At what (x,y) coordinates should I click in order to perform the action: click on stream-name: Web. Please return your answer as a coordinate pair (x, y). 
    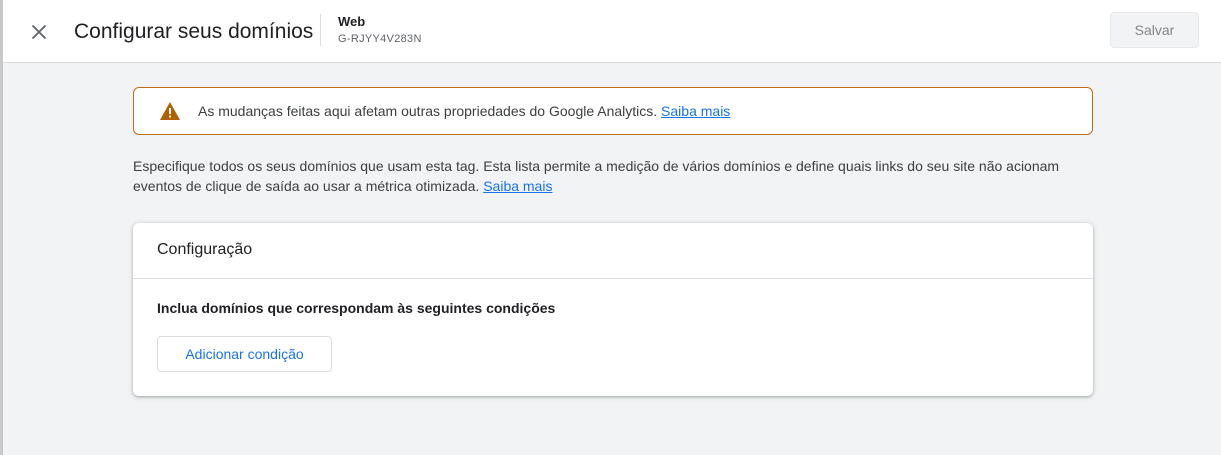
    Looking at the image, I should click on (352, 21).